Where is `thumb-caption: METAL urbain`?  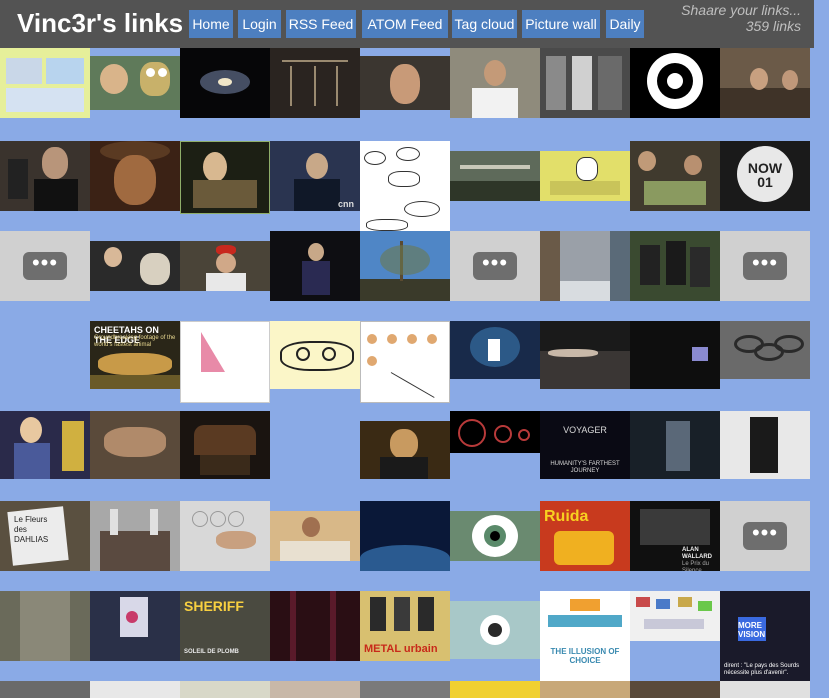
thumb-caption: METAL urbain is located at coordinates (401, 649).